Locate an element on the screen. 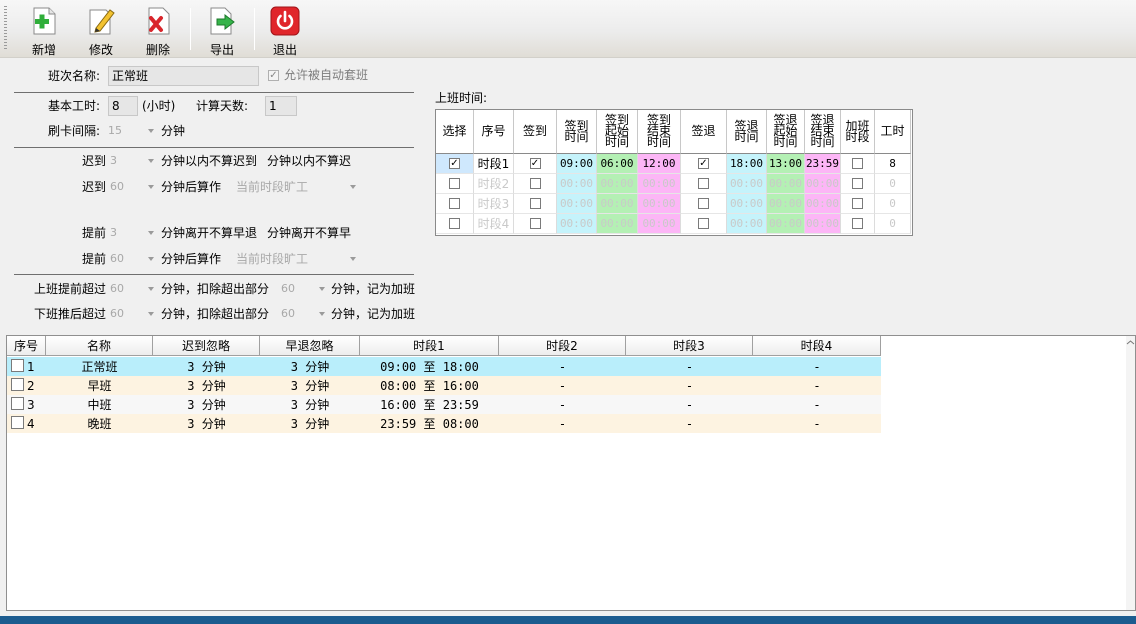  early2-select: 60 is located at coordinates (133, 259).